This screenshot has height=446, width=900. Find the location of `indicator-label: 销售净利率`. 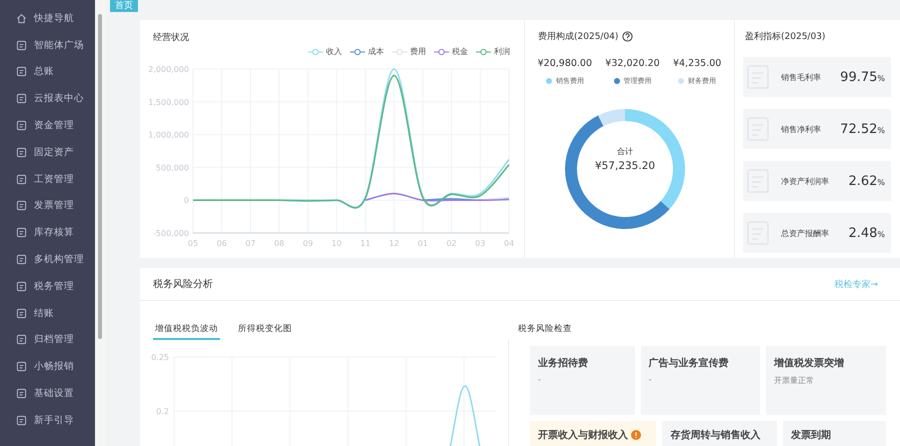

indicator-label: 销售净利率 is located at coordinates (801, 129).